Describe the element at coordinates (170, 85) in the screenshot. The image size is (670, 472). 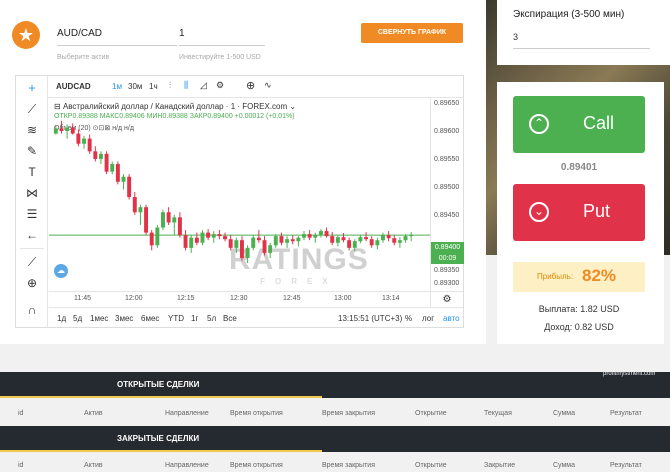
I see `bar-style-icon: ⫶` at that location.